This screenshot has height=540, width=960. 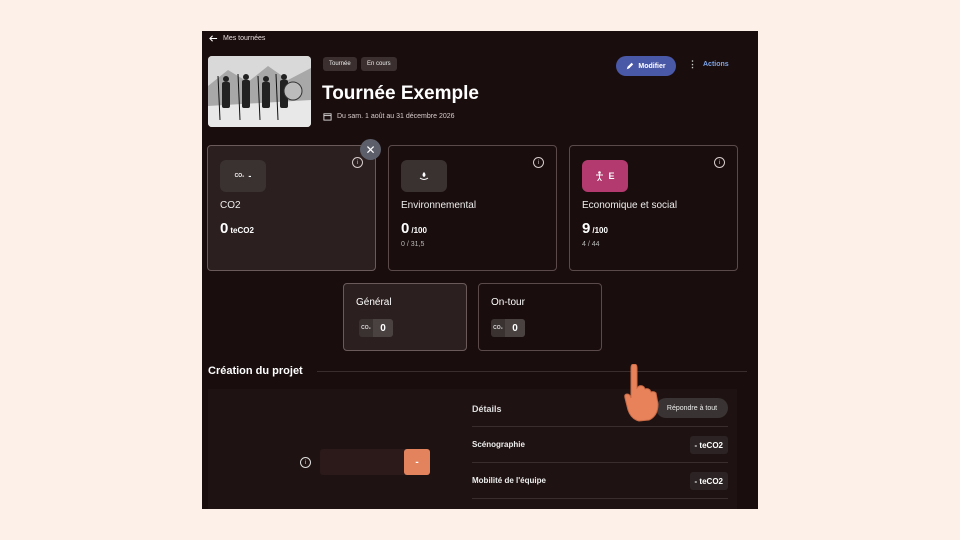 I want to click on section-title: Création du projet, so click(x=255, y=371).